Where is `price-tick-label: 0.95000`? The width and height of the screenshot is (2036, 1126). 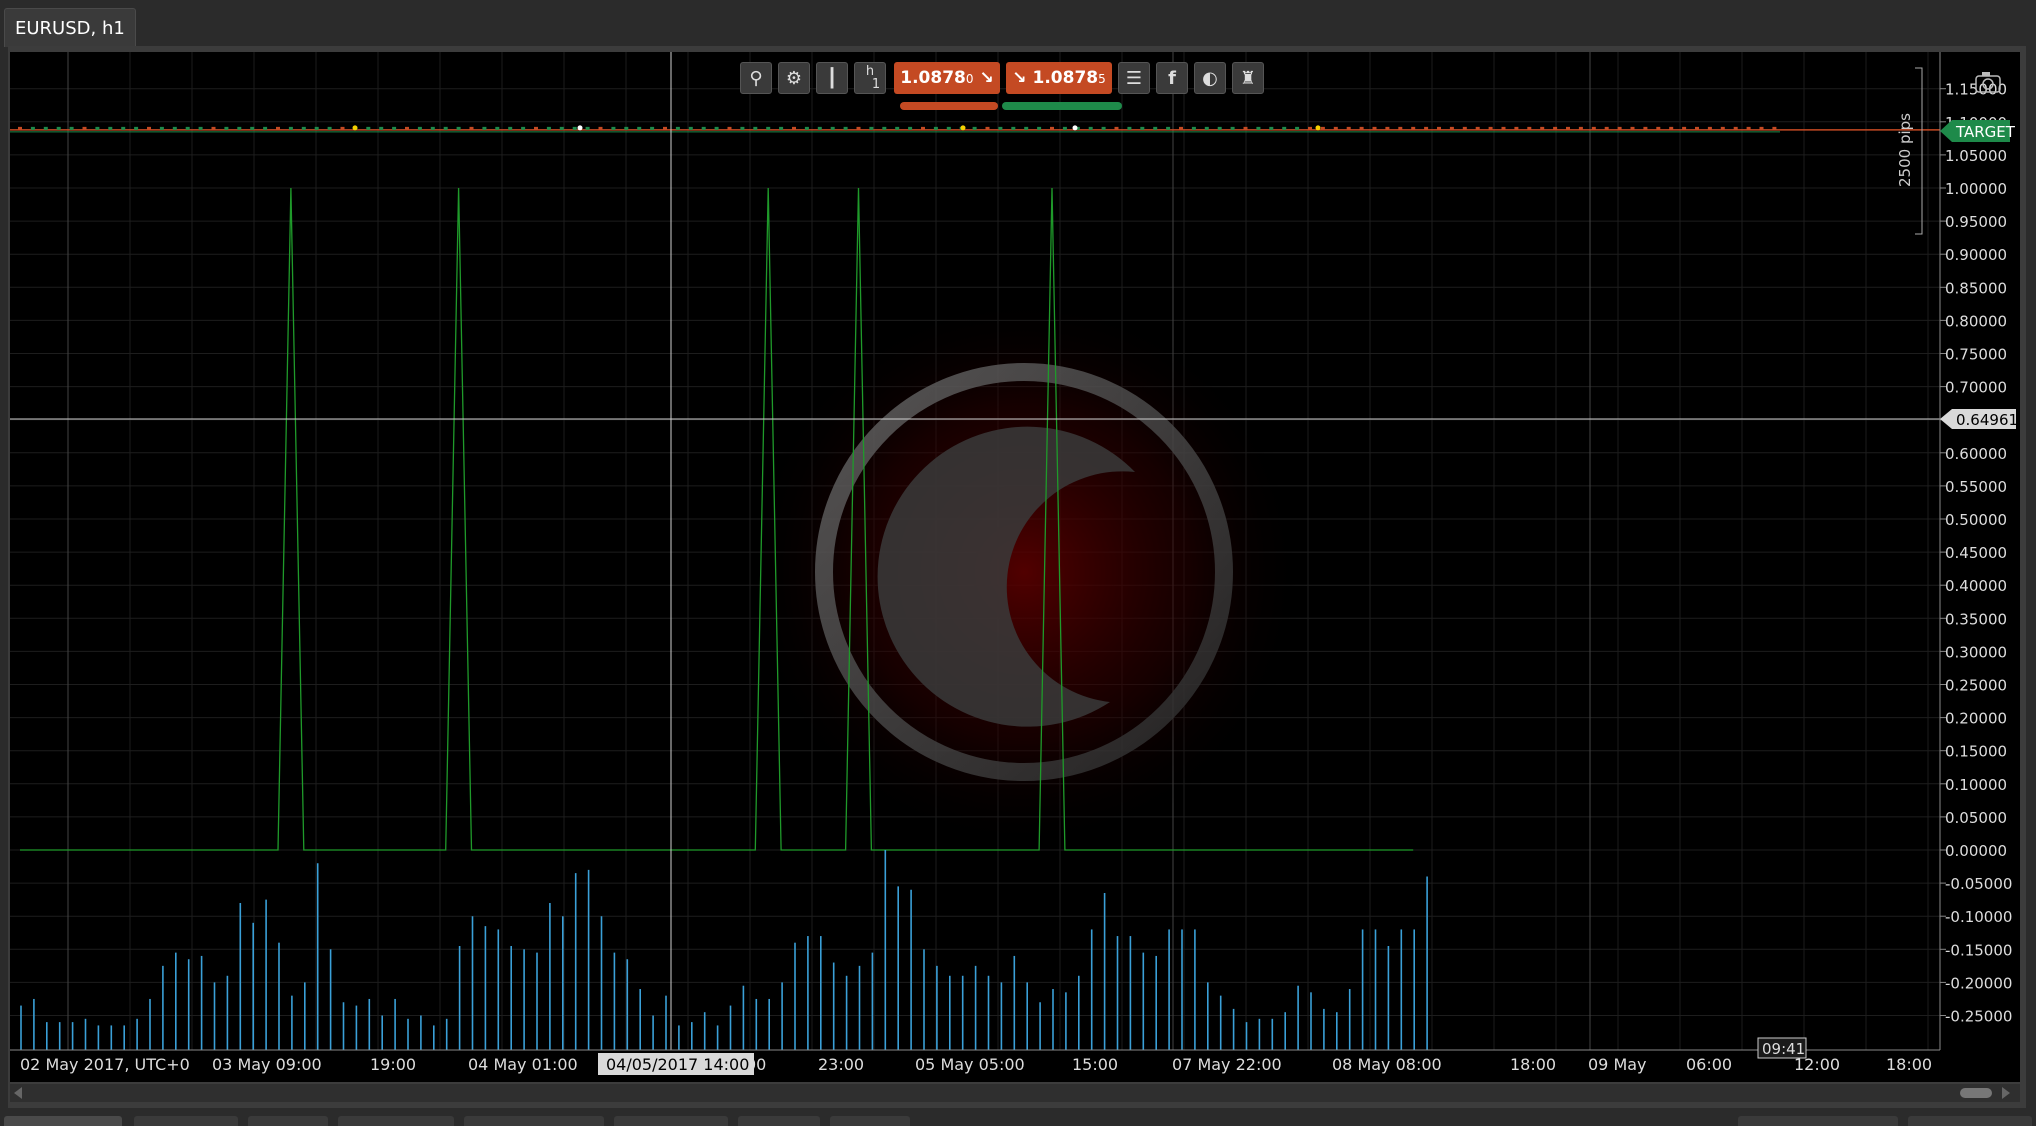
price-tick-label: 0.95000 is located at coordinates (1976, 222).